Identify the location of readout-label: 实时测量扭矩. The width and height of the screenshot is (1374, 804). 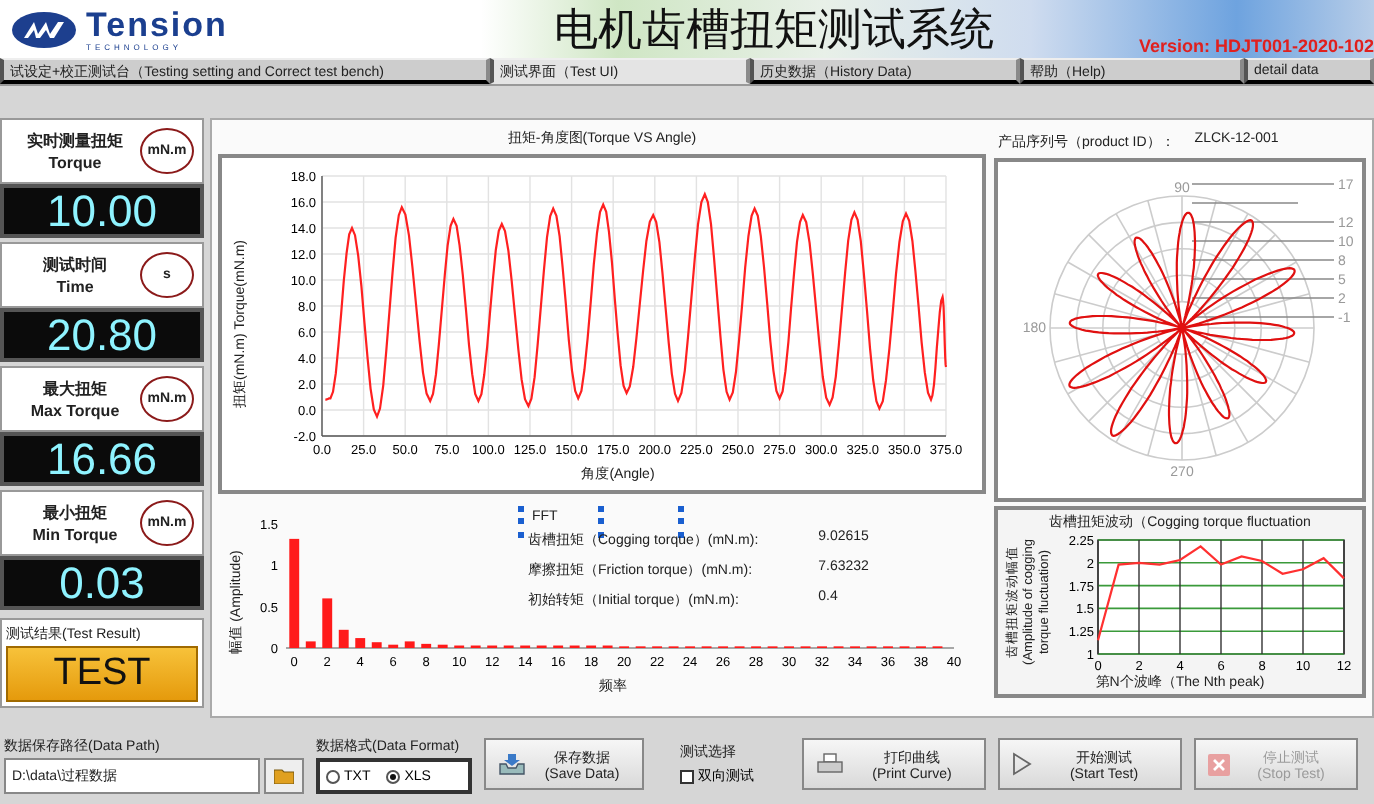
(75, 140).